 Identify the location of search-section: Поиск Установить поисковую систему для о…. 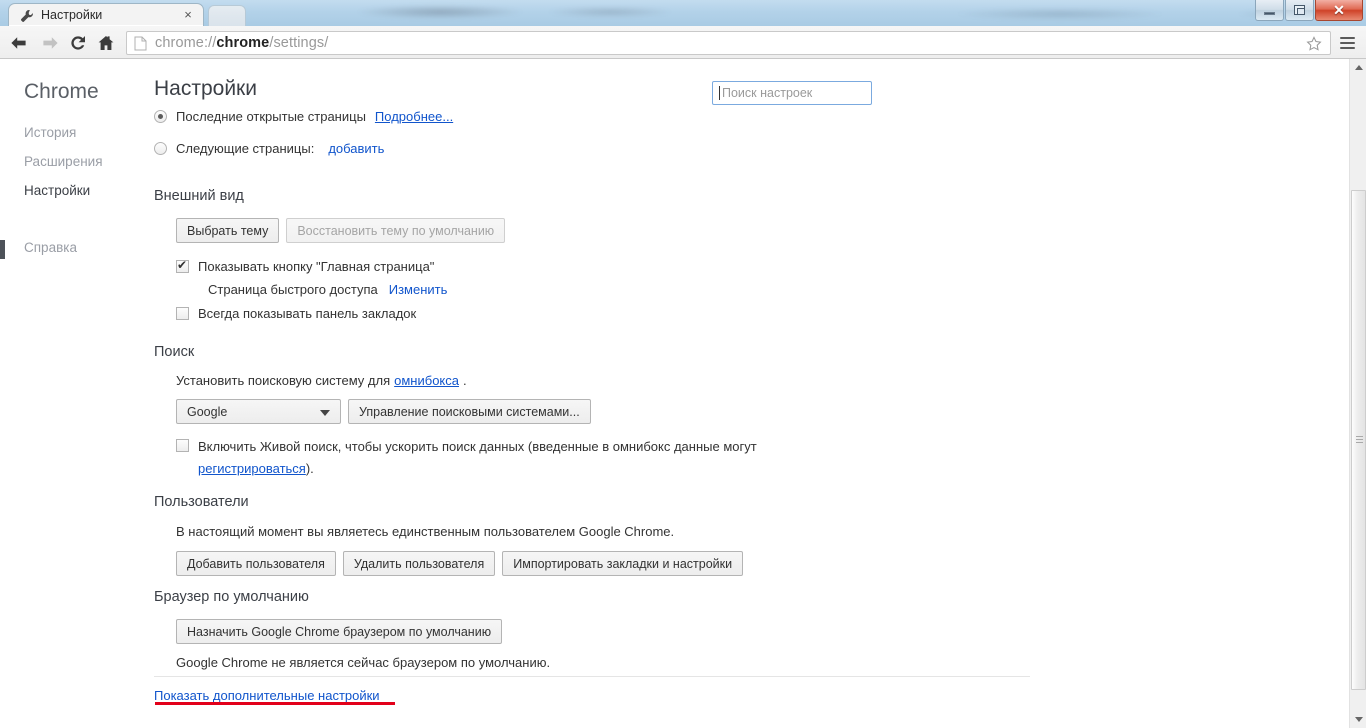
(455, 411).